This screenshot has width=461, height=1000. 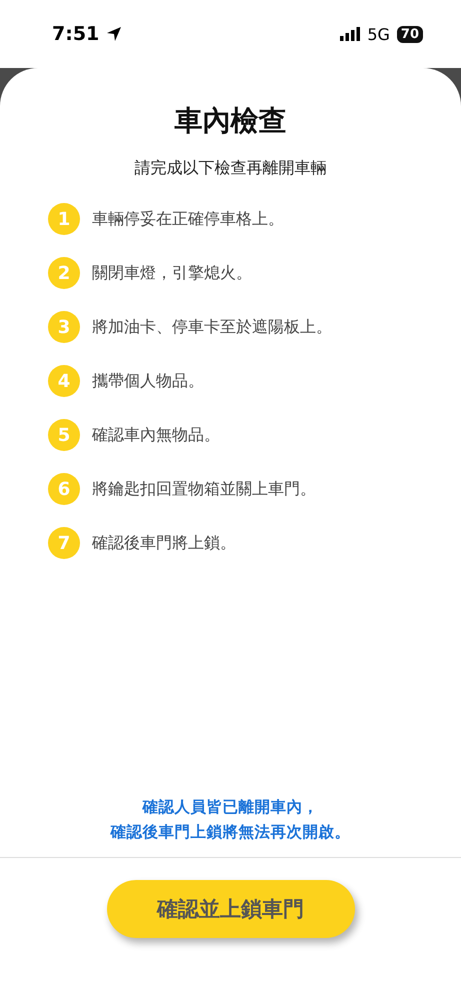 What do you see at coordinates (148, 381) in the screenshot?
I see `step-text: 攜帶個人物品。` at bounding box center [148, 381].